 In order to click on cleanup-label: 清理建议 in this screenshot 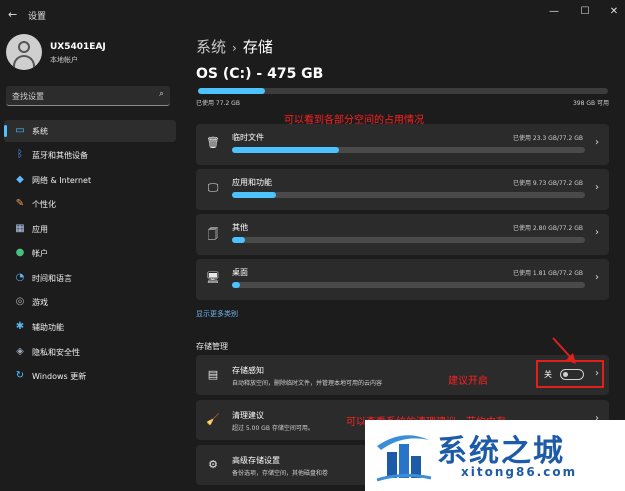, I will do `click(248, 415)`.